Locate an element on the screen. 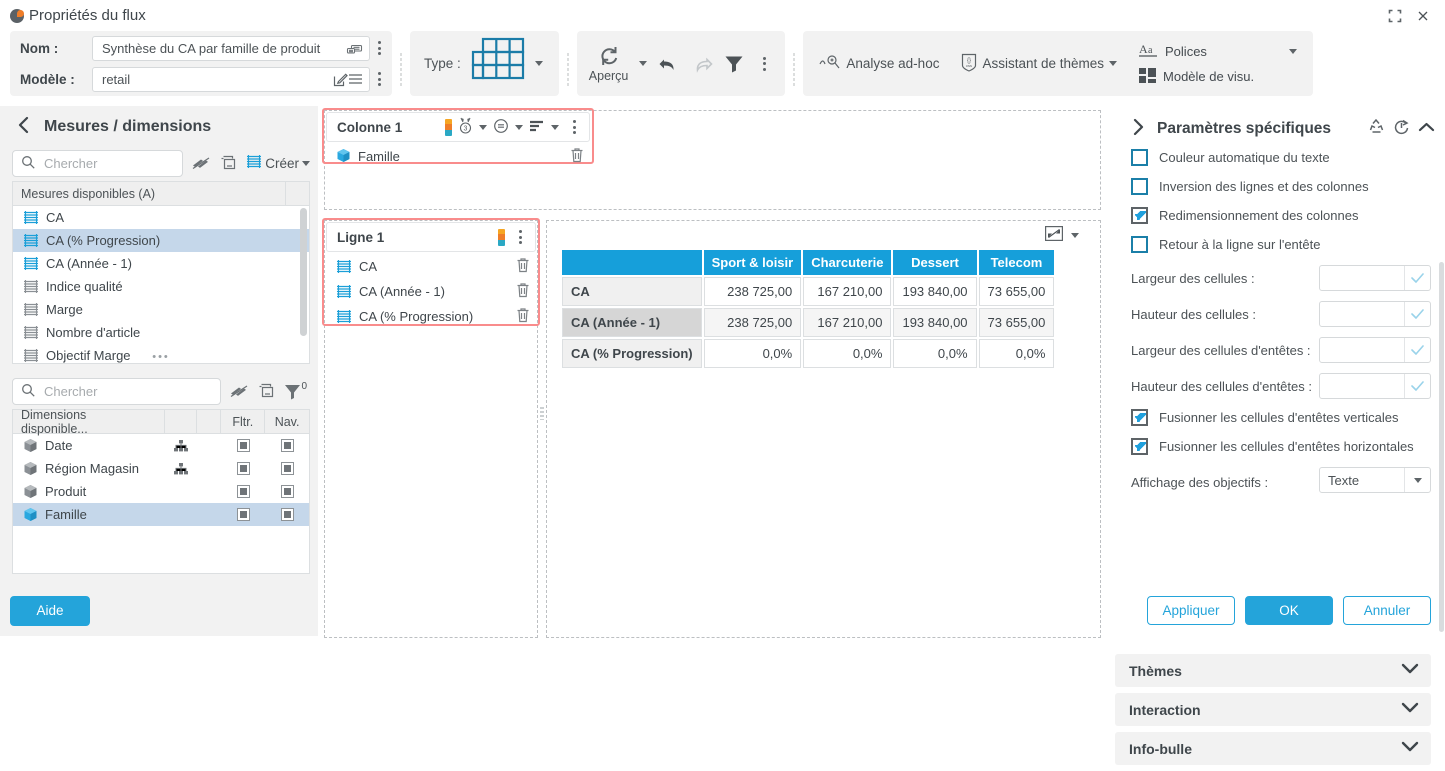  table-column-header: Charcuterie is located at coordinates (847, 262).